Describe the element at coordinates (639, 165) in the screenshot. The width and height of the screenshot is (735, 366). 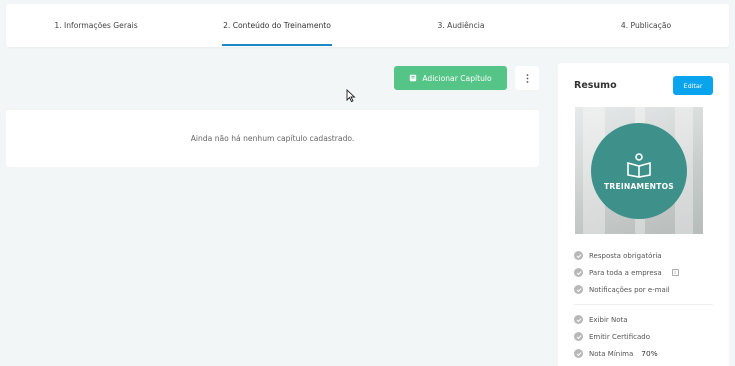
I see `reader-book-icon` at that location.